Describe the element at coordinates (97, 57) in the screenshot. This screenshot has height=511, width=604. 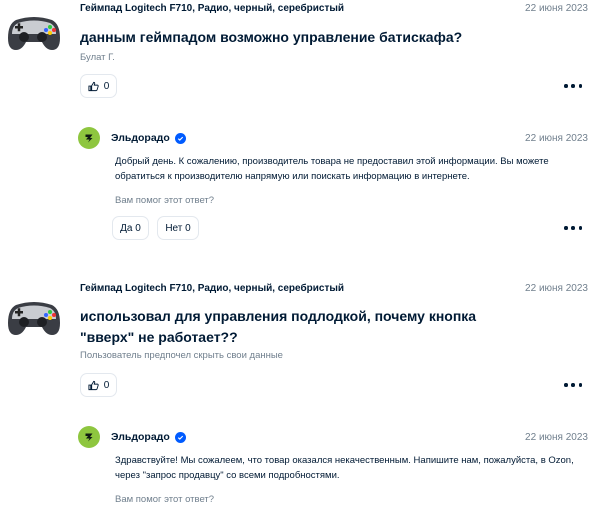
I see `question-author: Булат Г.` at that location.